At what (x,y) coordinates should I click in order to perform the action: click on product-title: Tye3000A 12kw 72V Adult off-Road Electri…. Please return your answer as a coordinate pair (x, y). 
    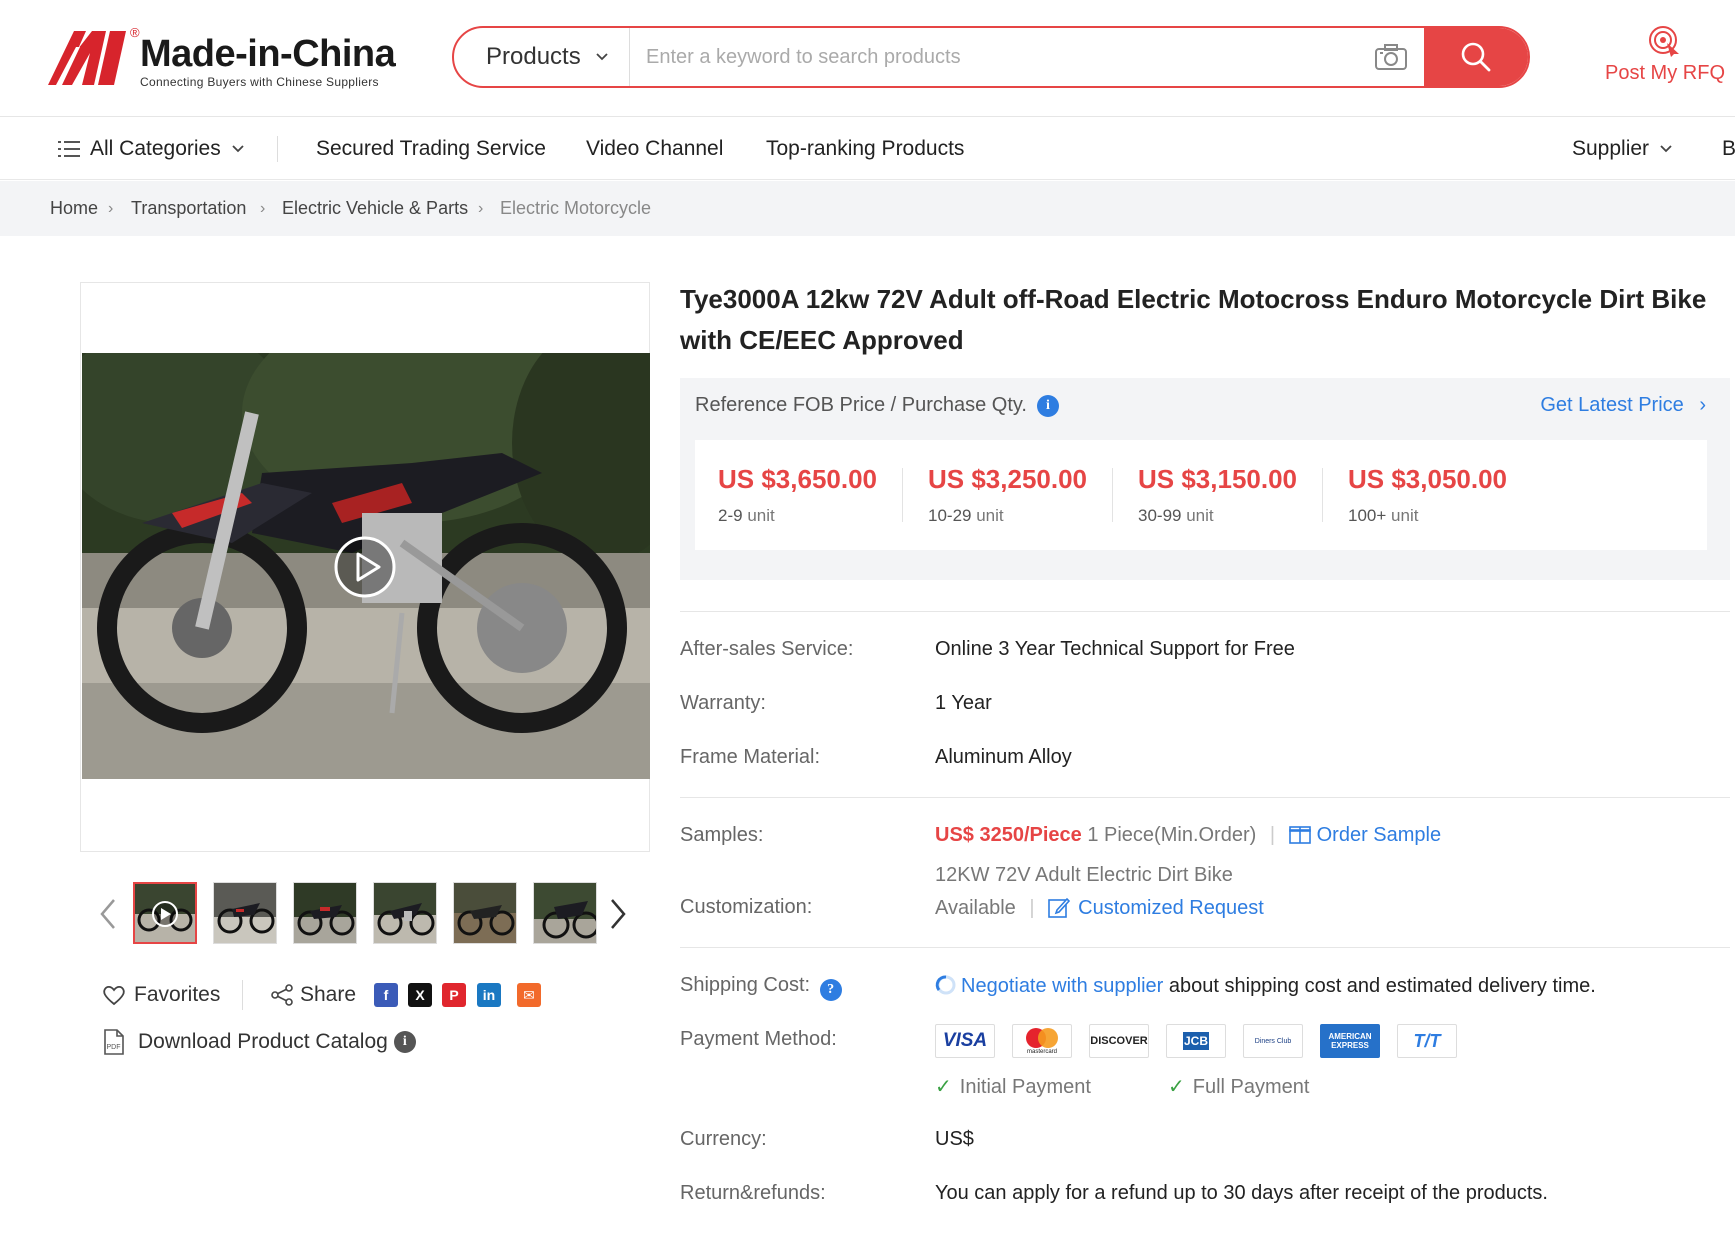
    Looking at the image, I should click on (1193, 319).